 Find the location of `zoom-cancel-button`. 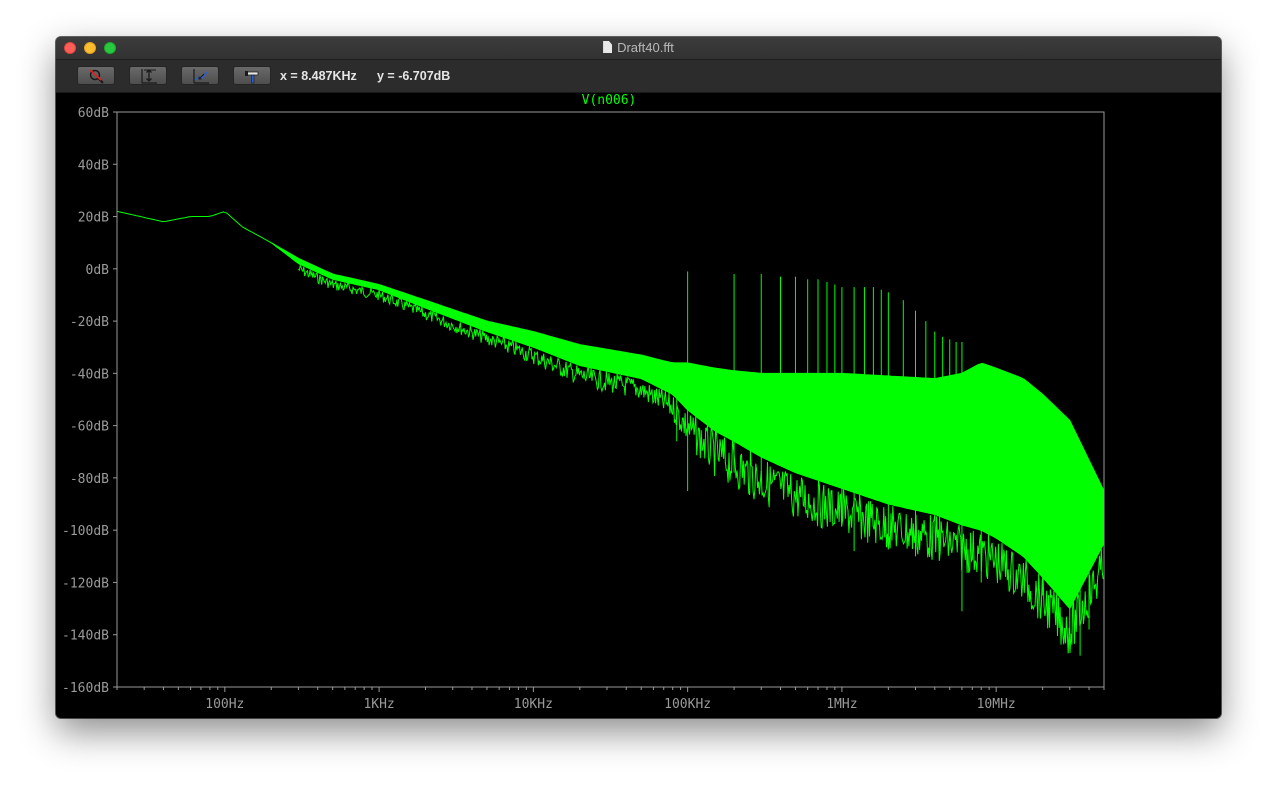

zoom-cancel-button is located at coordinates (96, 75).